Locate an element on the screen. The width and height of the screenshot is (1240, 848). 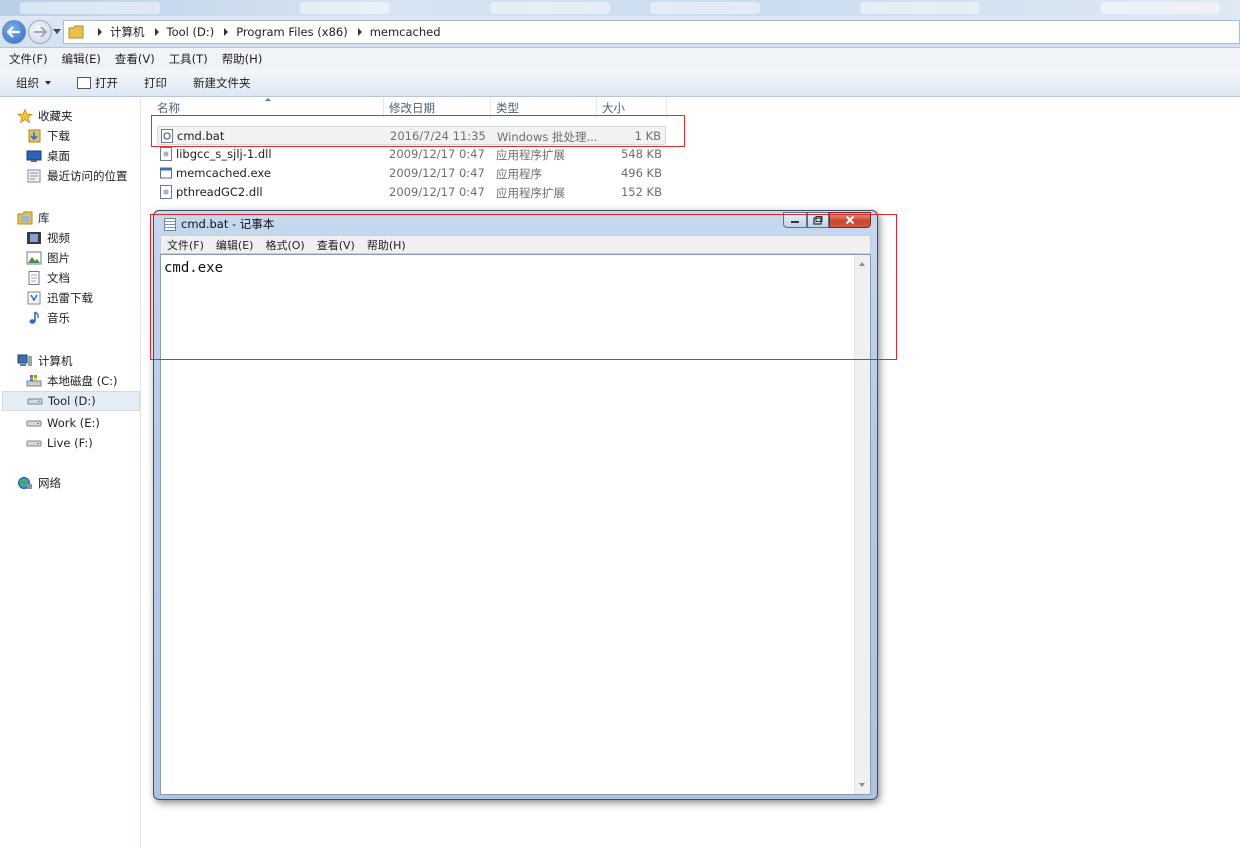
recent-pages-dropdown is located at coordinates (57, 31).